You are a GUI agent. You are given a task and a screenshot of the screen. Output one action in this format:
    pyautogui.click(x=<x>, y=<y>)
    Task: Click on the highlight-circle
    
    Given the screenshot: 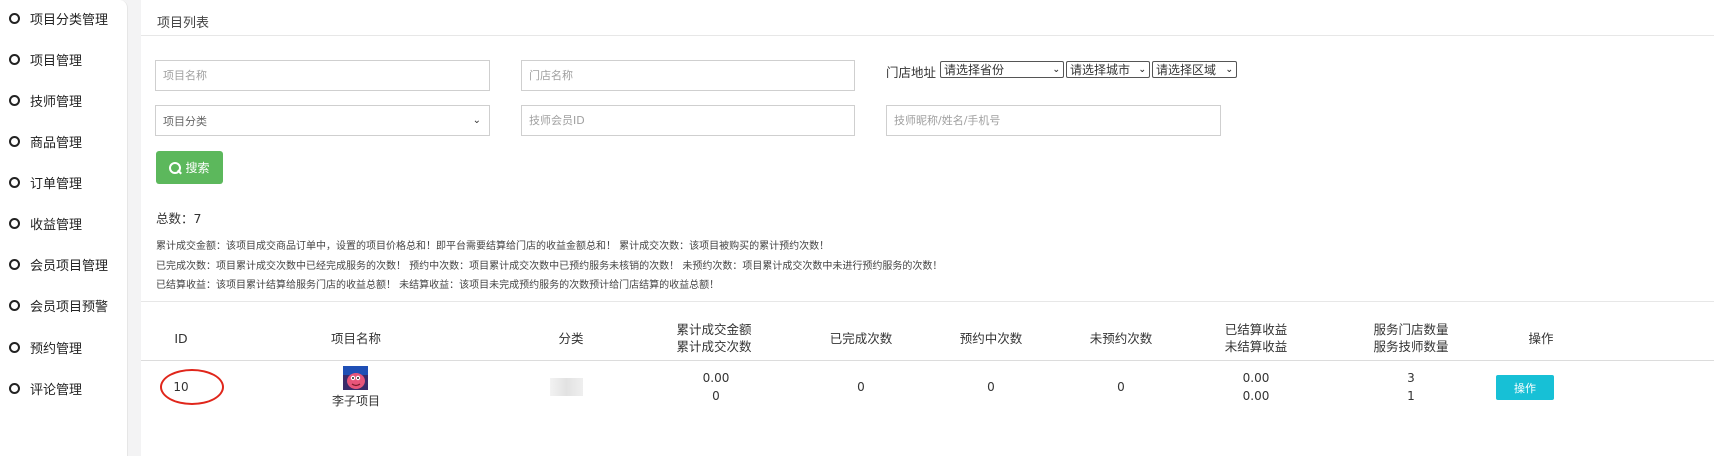 What is the action you would take?
    pyautogui.click(x=192, y=387)
    